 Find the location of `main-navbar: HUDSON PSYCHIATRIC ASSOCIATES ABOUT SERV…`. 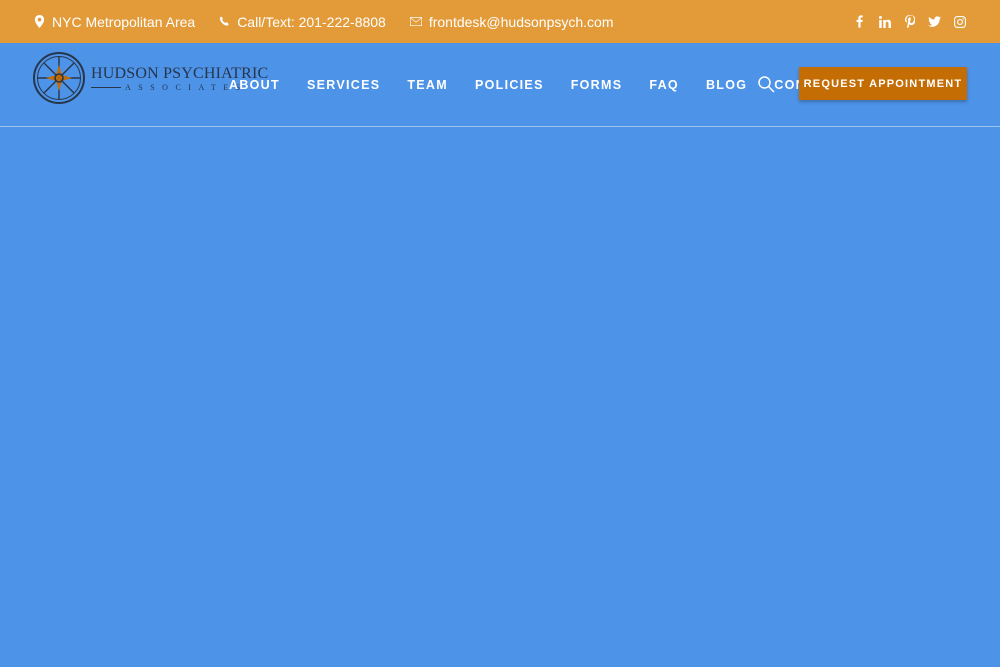

main-navbar: HUDSON PSYCHIATRIC ASSOCIATES ABOUT SERV… is located at coordinates (500, 85).